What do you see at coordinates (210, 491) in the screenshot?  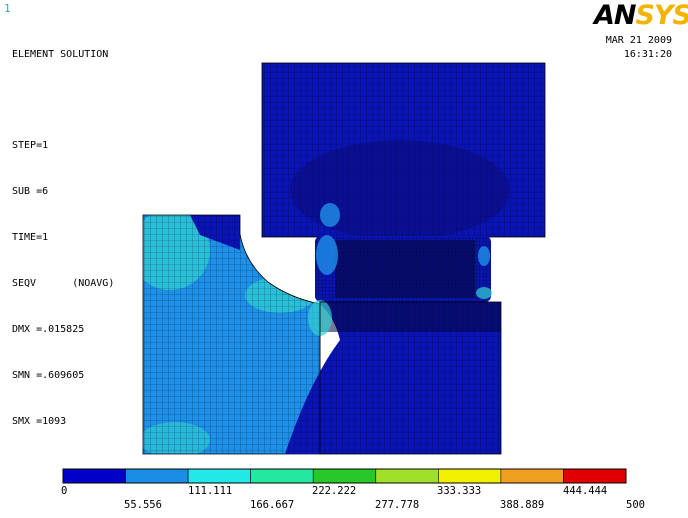 I see `legend-label-111: 111.111` at bounding box center [210, 491].